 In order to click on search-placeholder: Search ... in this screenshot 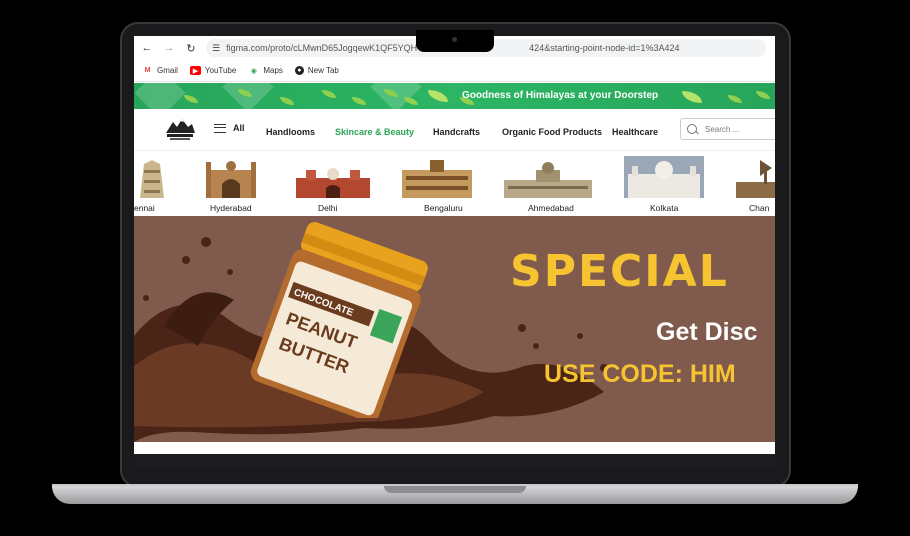, I will do `click(722, 129)`.